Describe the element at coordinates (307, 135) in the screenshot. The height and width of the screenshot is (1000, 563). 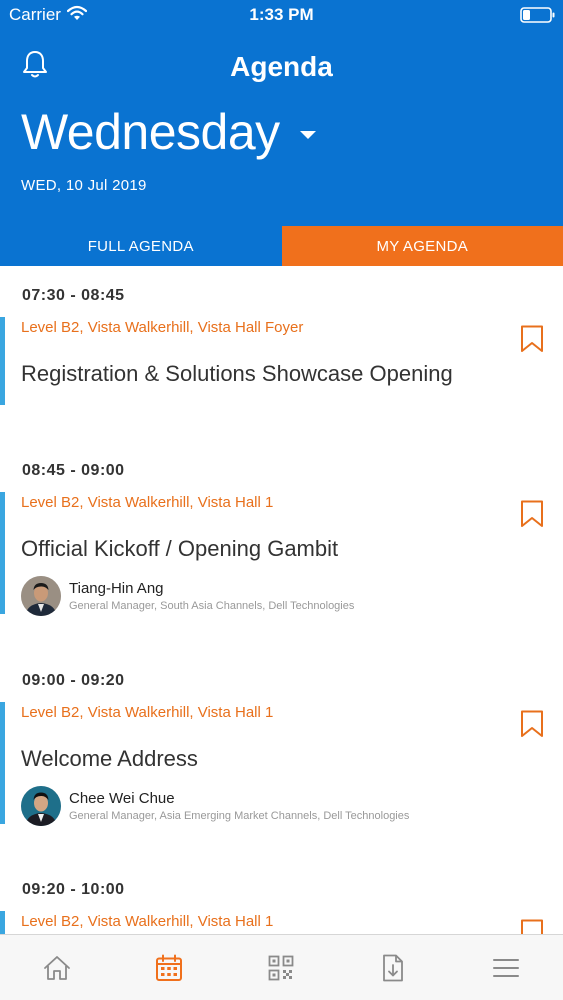
I see `chevron-down-icon` at that location.